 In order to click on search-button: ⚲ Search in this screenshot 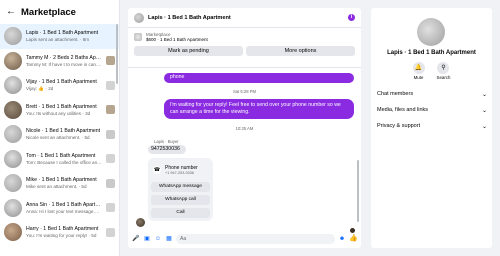, I will do `click(443, 71)`.